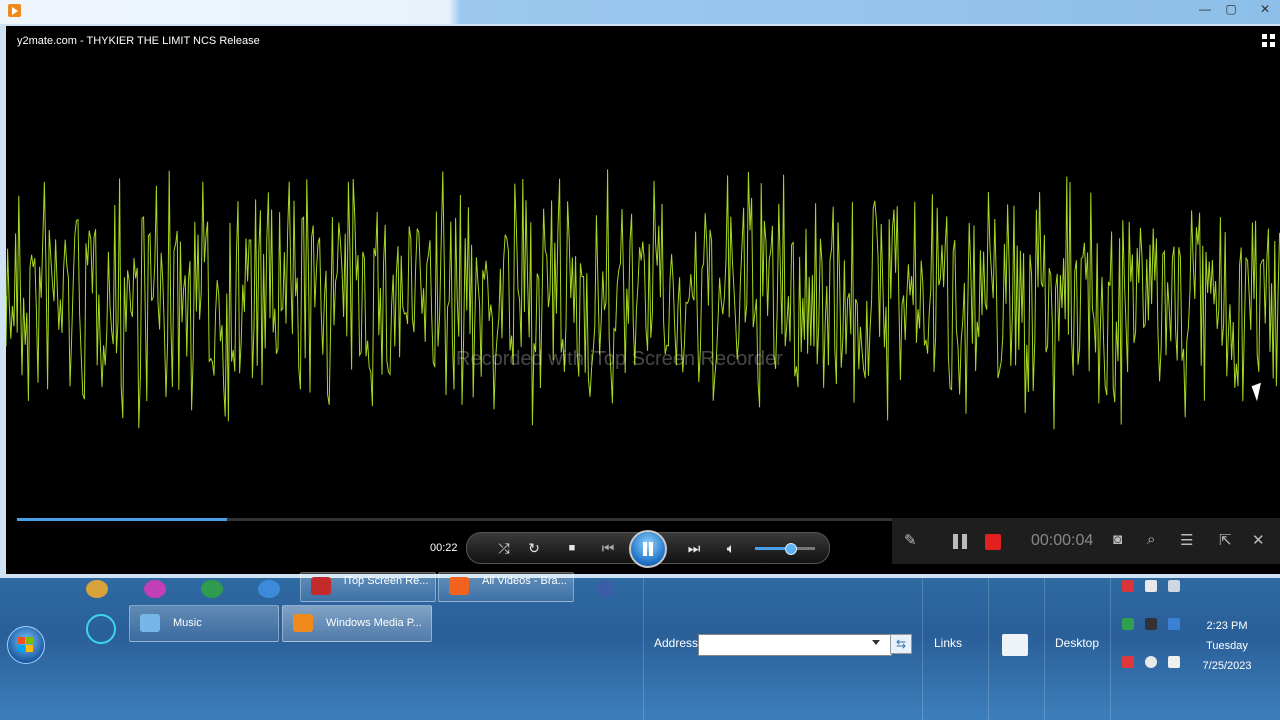  What do you see at coordinates (676, 643) in the screenshot?
I see `address-label: Address` at bounding box center [676, 643].